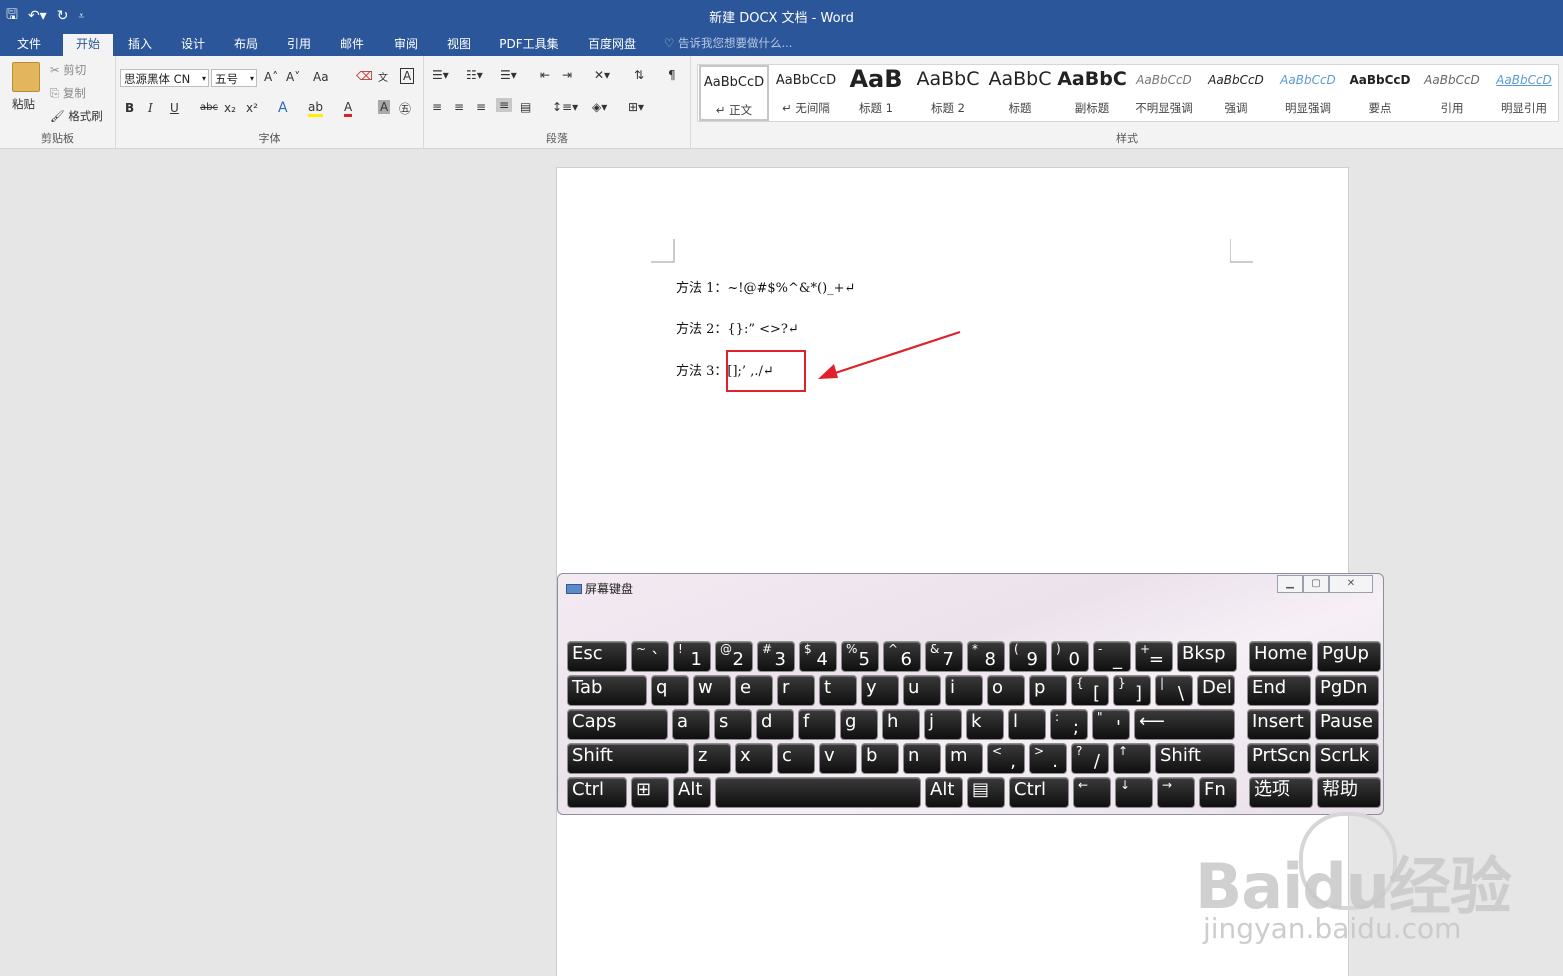 The height and width of the screenshot is (976, 1563). I want to click on osk-key: o, so click(1006, 690).